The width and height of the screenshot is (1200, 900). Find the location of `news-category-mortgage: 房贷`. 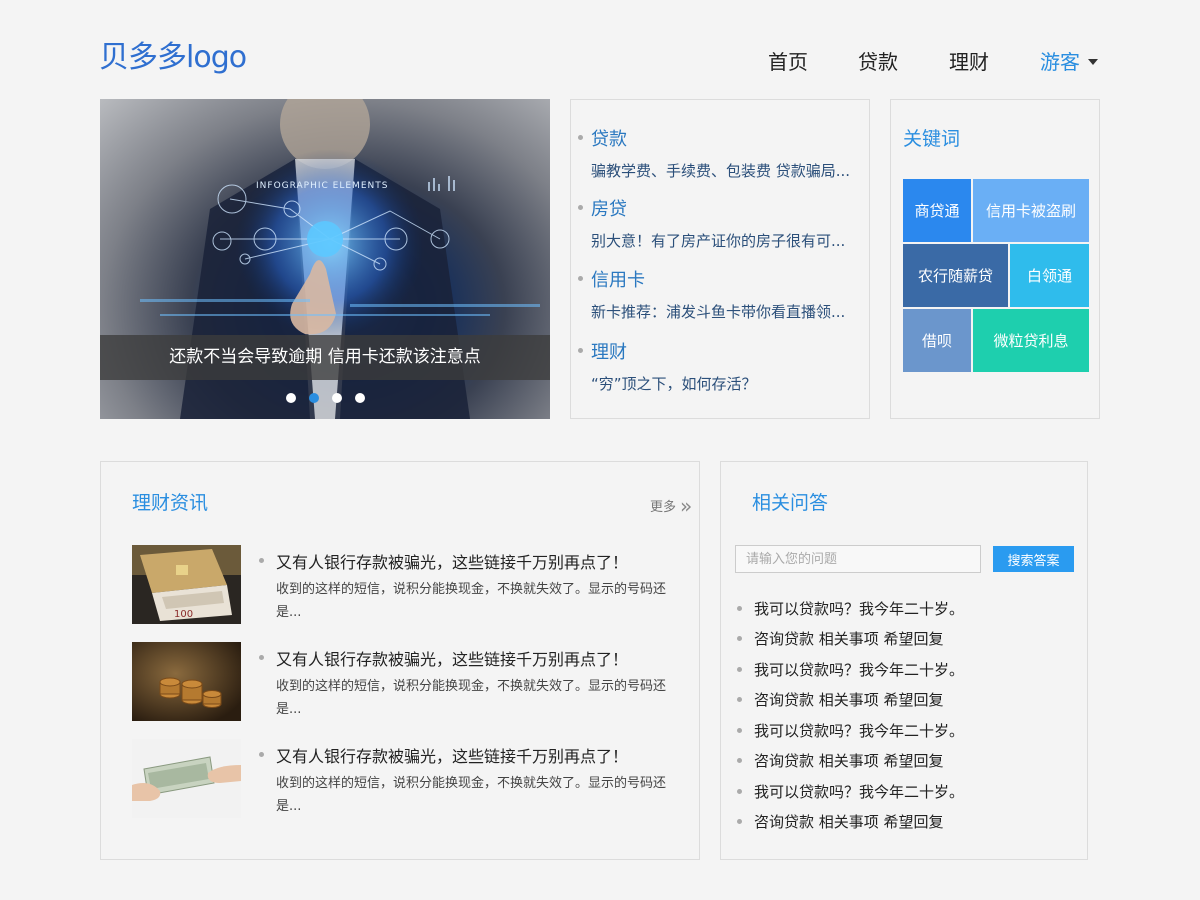

news-category-mortgage: 房贷 is located at coordinates (602, 208).